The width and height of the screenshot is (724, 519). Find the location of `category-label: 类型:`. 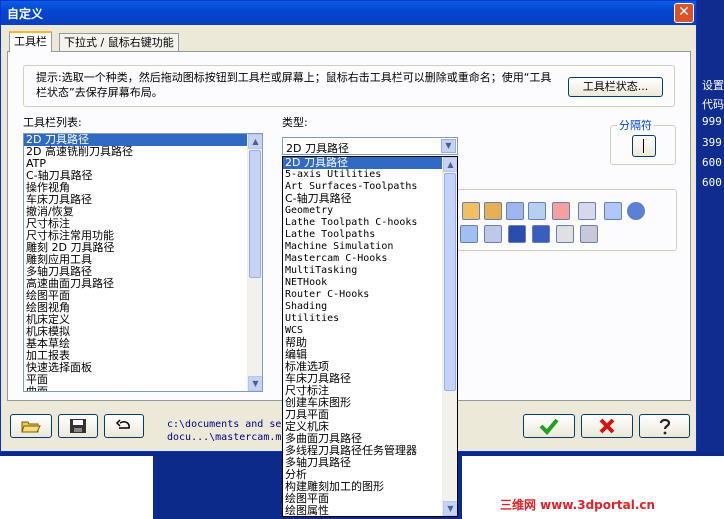

category-label: 类型: is located at coordinates (295, 122).